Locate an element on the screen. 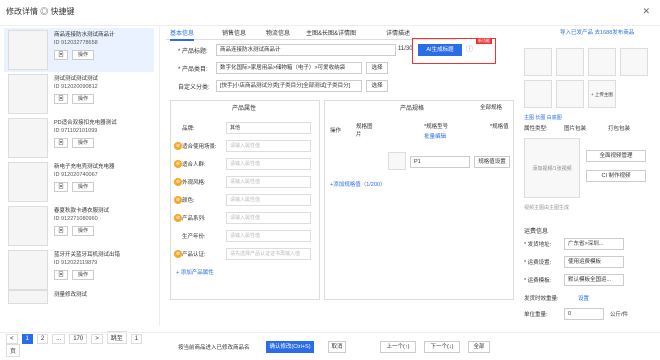  spec-value-input: P1 is located at coordinates (440, 162).